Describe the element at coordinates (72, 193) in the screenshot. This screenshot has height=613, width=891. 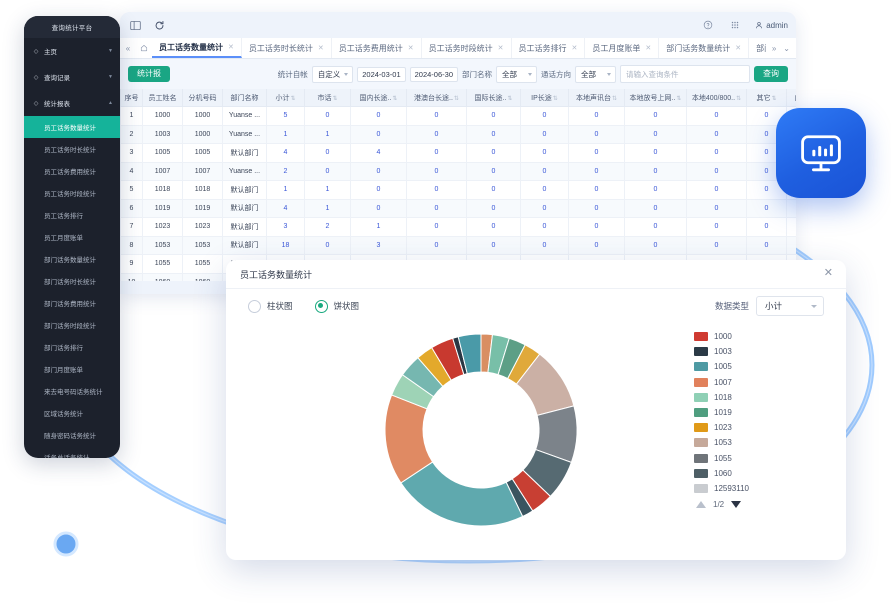
I see `sidebar-item-3: 员工话务时段统计` at that location.